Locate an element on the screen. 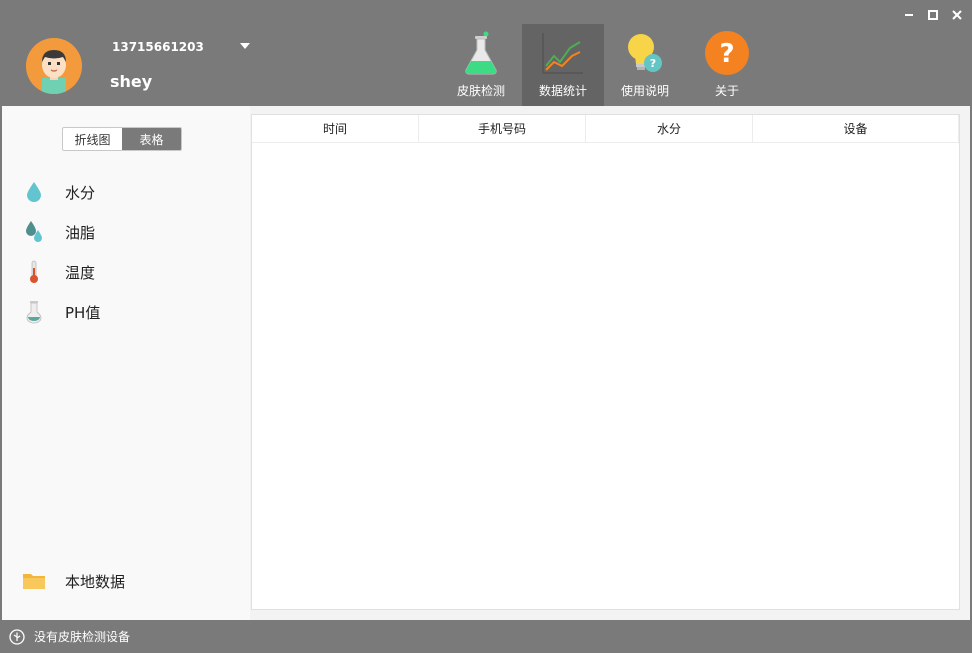 The width and height of the screenshot is (972, 653). metric-label: PH值 is located at coordinates (83, 312).